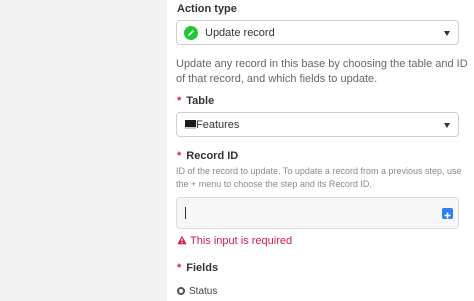 Image resolution: width=474 pixels, height=301 pixels. I want to click on action-type-value: Update record, so click(240, 33).